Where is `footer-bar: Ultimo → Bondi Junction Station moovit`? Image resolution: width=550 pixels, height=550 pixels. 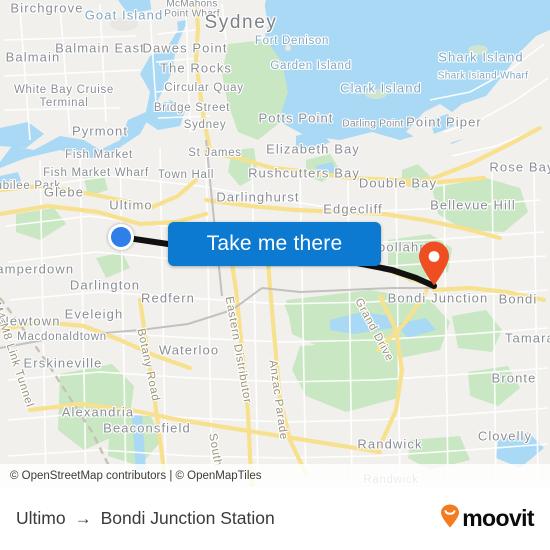
footer-bar: Ultimo → Bondi Junction Station moovit is located at coordinates (275, 518).